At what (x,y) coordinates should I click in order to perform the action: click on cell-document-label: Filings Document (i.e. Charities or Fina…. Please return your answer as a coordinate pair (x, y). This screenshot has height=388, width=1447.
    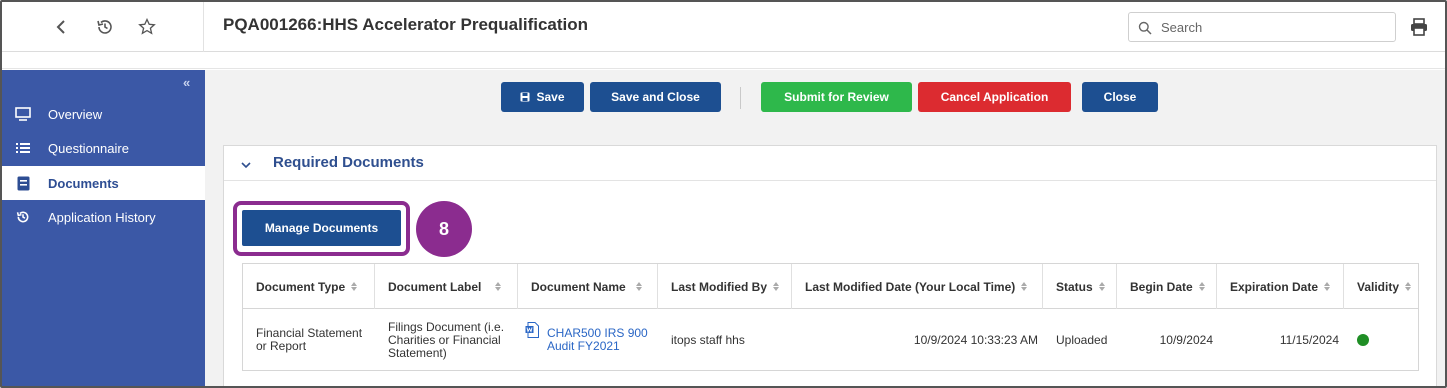
    Looking at the image, I should click on (446, 339).